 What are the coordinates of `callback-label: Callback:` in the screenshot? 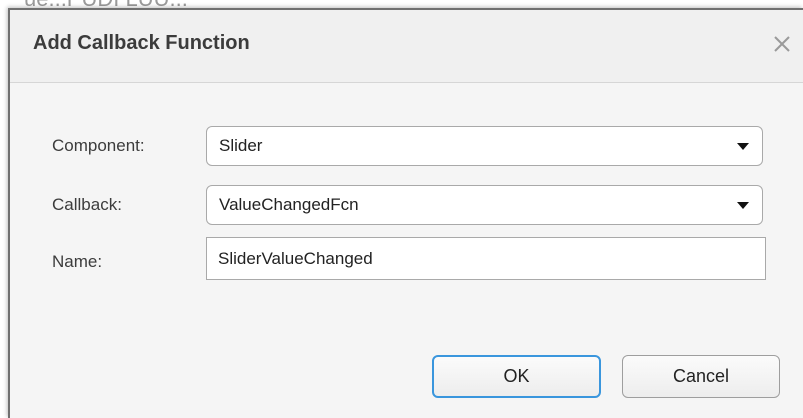 It's located at (87, 204).